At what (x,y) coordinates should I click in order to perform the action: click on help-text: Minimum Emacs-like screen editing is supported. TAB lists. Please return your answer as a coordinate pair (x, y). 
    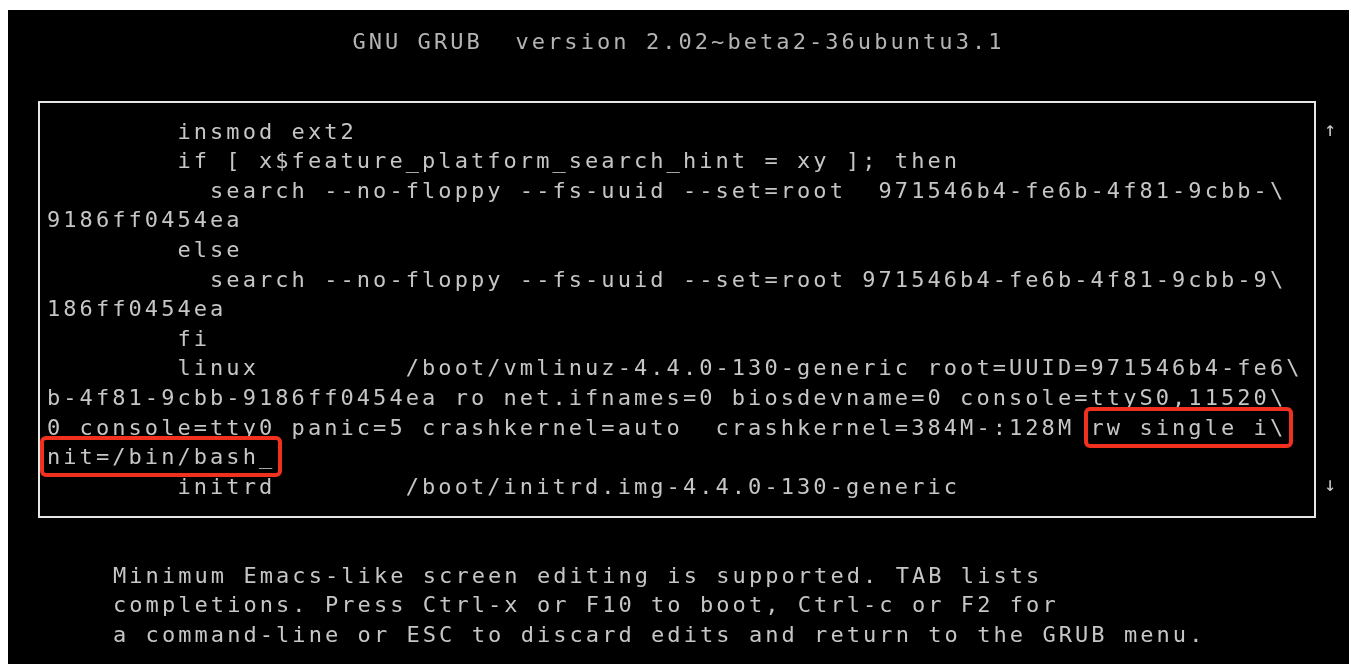
    Looking at the image, I should click on (578, 575).